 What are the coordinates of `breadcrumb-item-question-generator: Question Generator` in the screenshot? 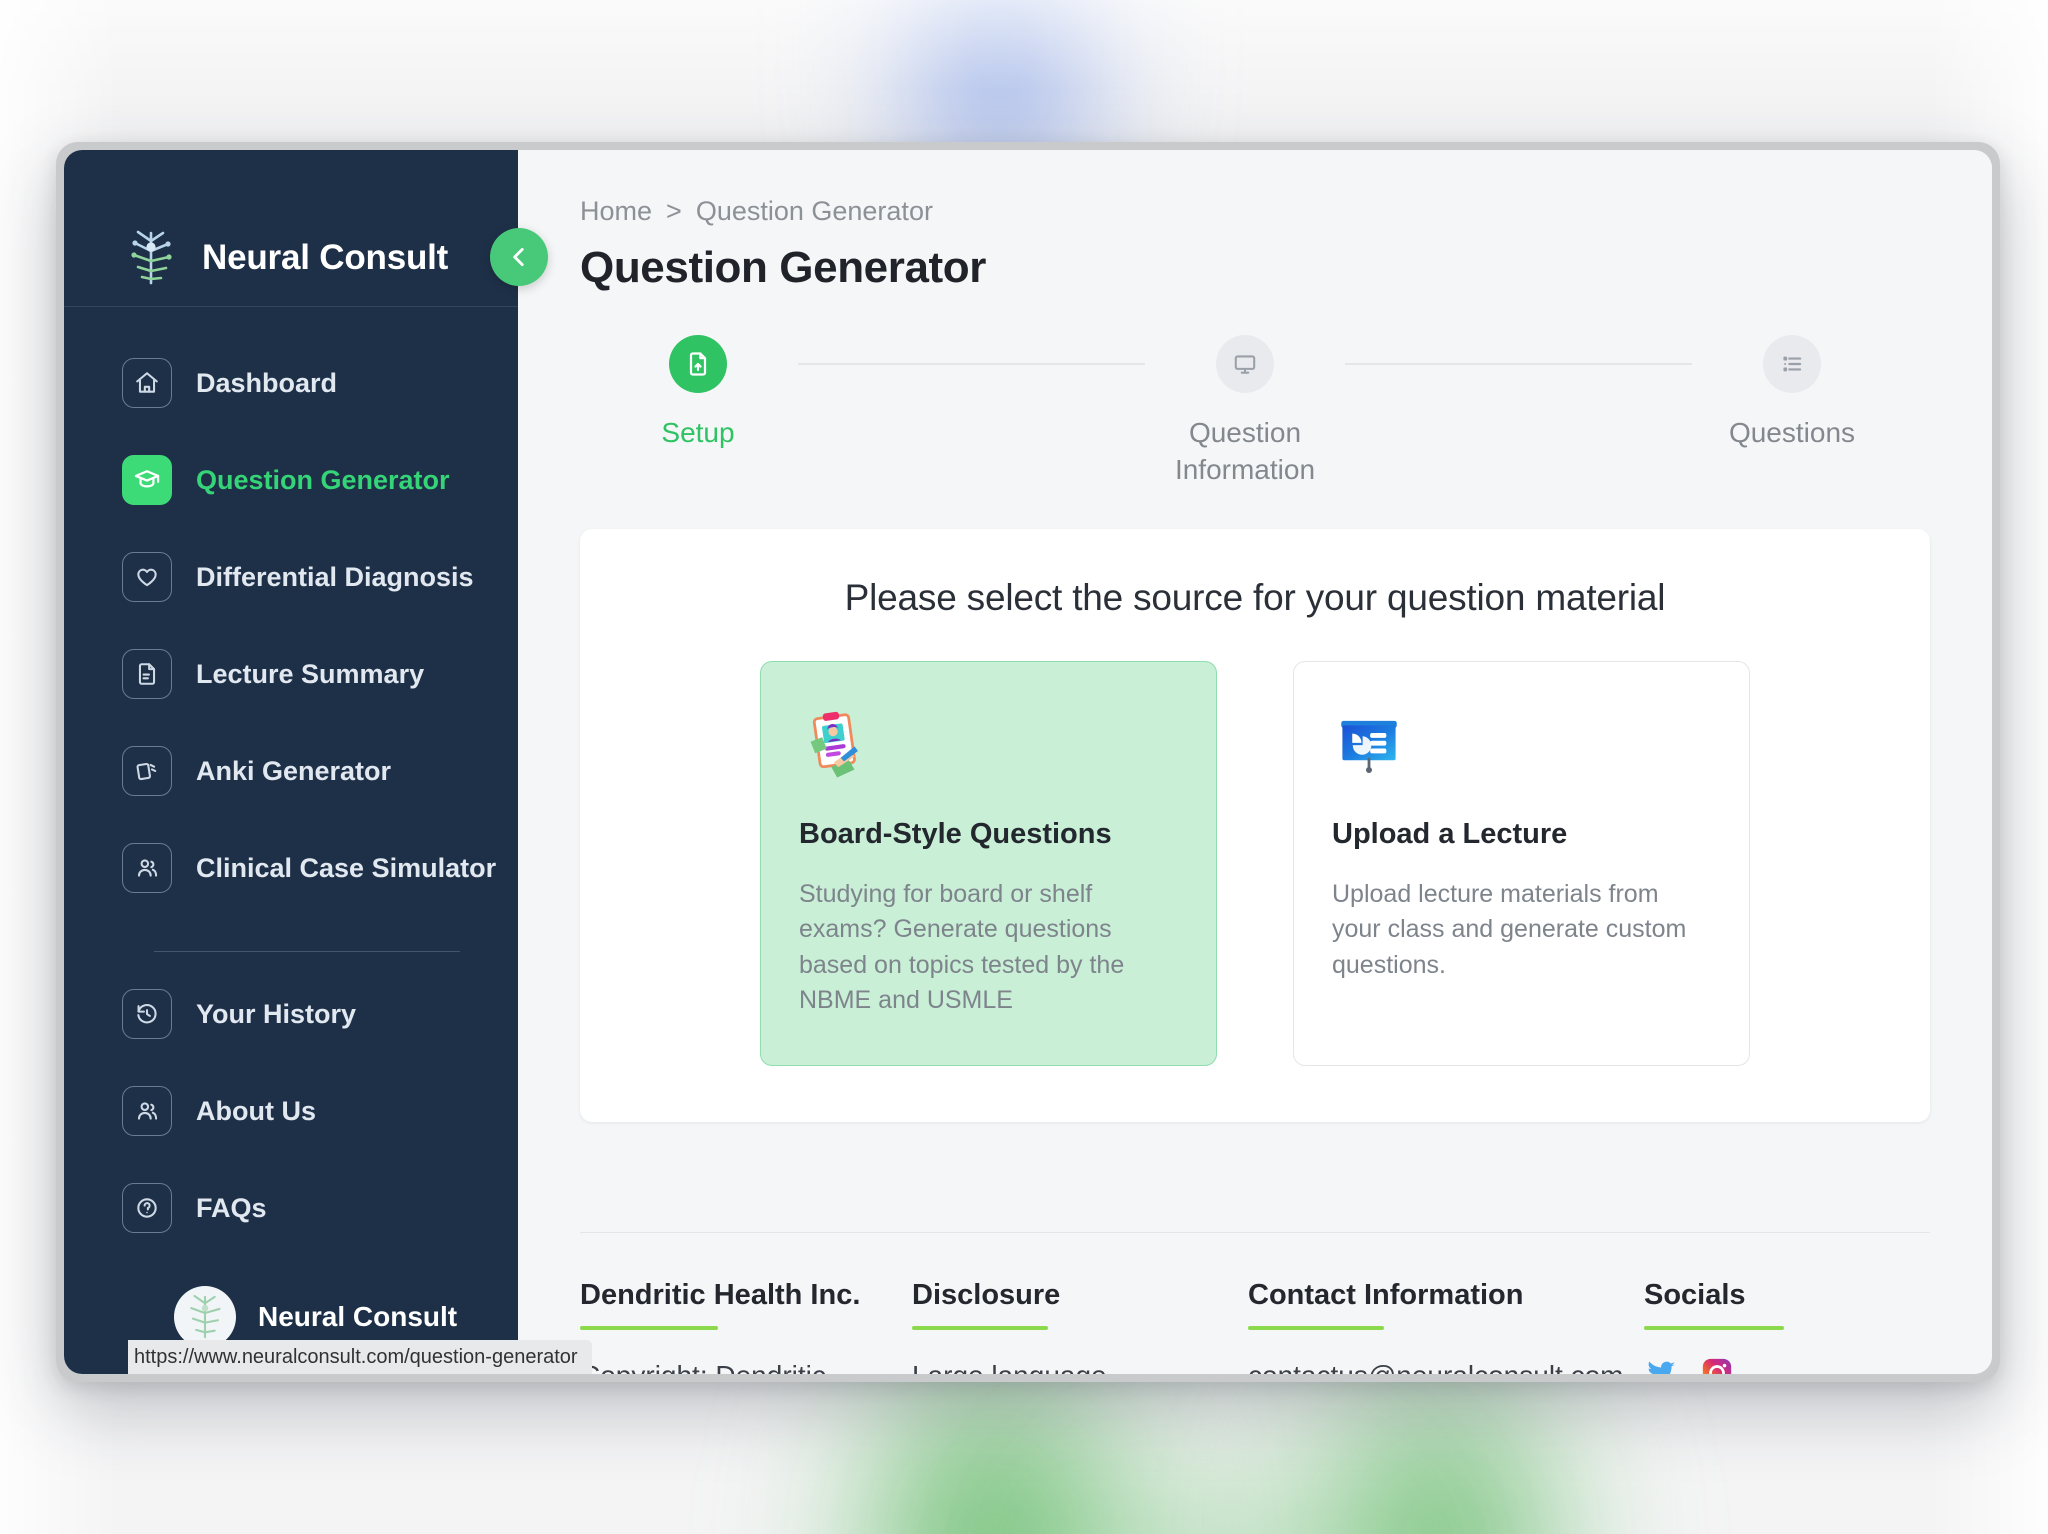 It's located at (814, 211).